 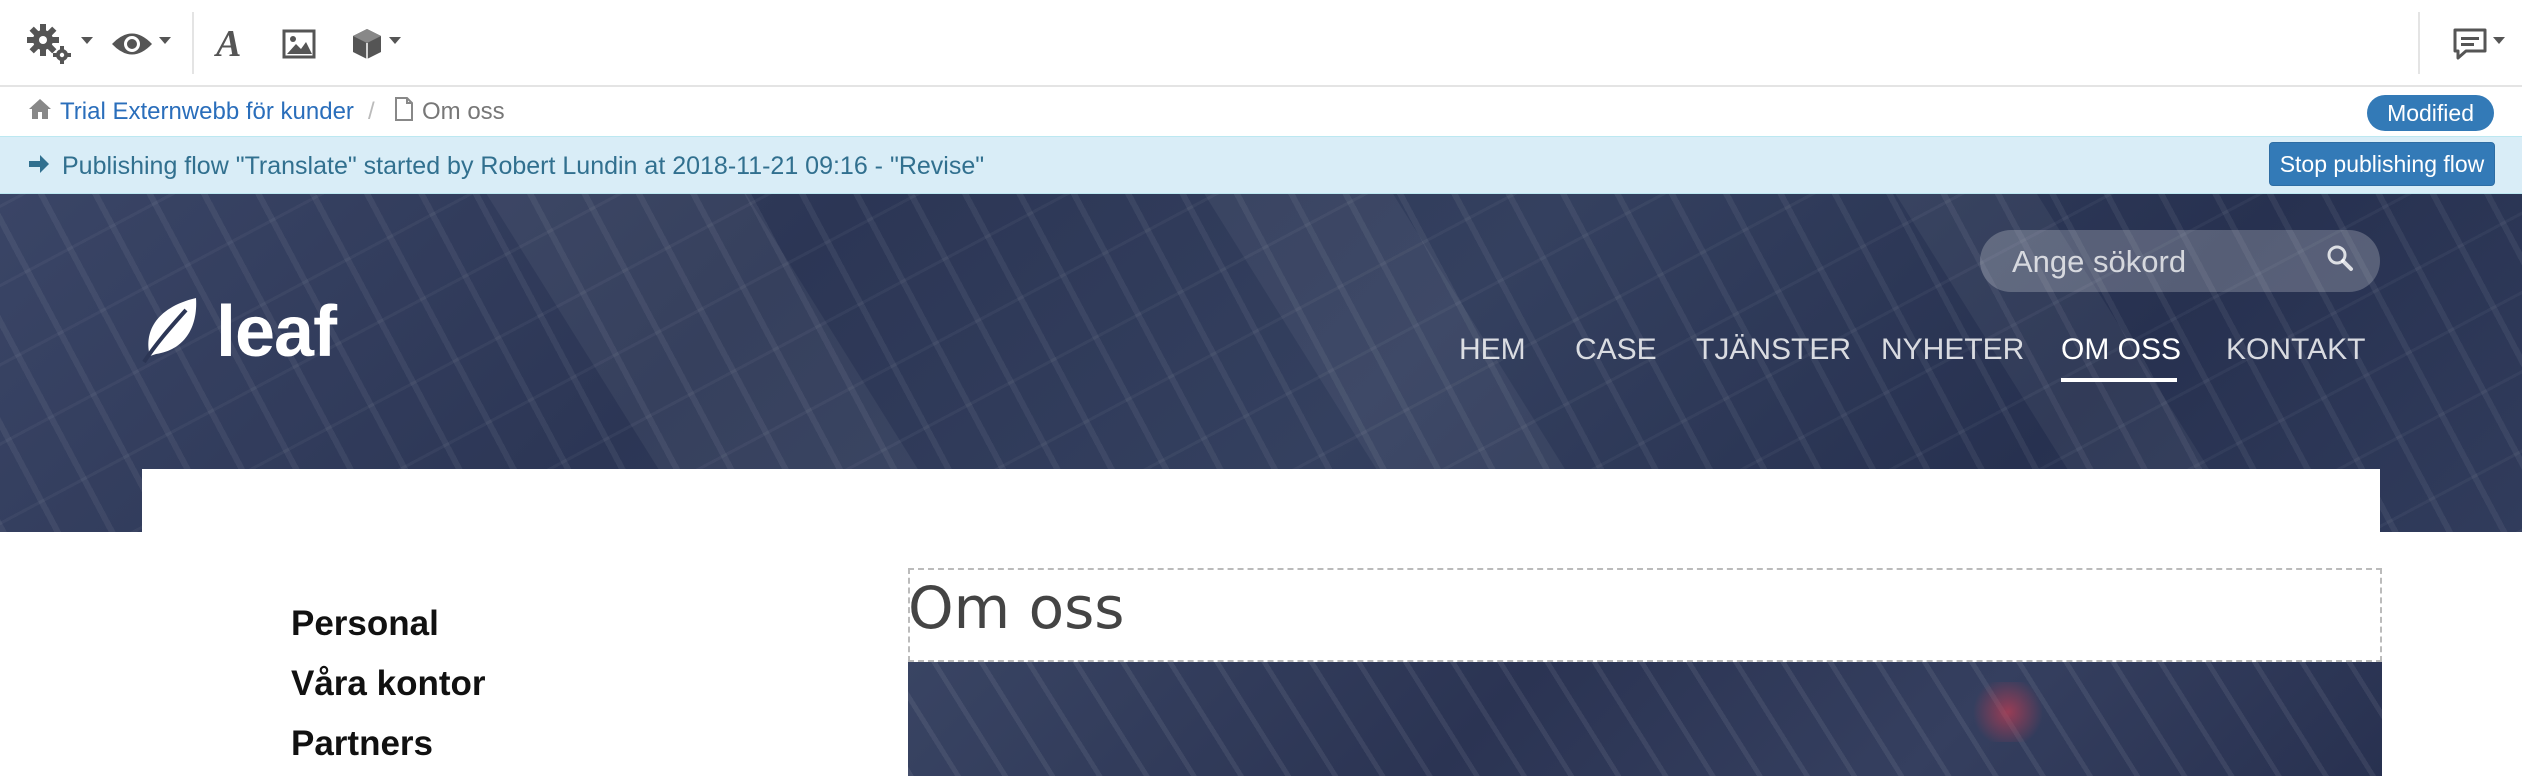 What do you see at coordinates (2340, 260) in the screenshot?
I see `search-icon` at bounding box center [2340, 260].